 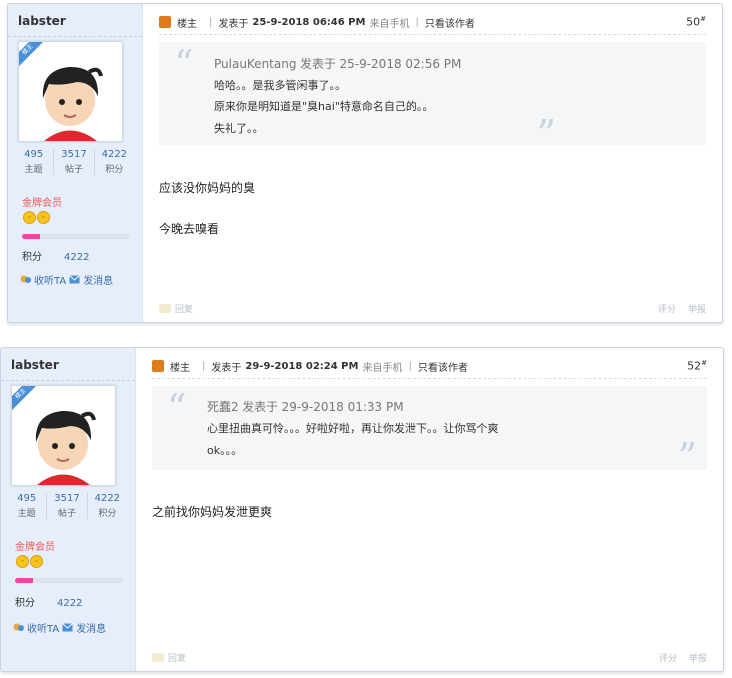 What do you see at coordinates (207, 188) in the screenshot?
I see `post-body-line: 应该没你妈妈的臭` at bounding box center [207, 188].